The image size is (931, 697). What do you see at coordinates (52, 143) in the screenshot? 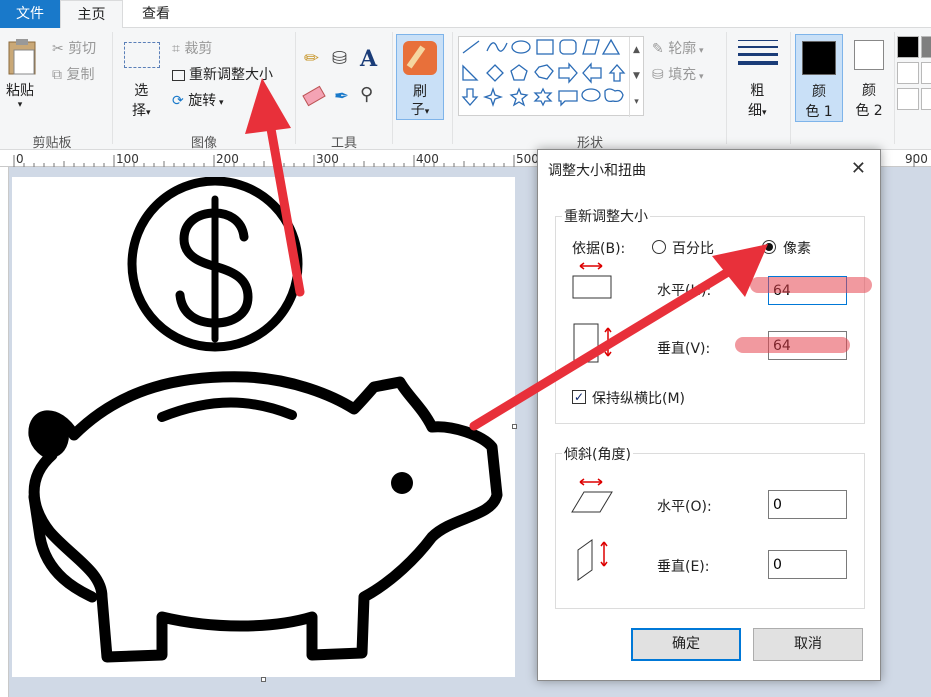
I see `clipboard-group-label: 剪贴板` at bounding box center [52, 143].